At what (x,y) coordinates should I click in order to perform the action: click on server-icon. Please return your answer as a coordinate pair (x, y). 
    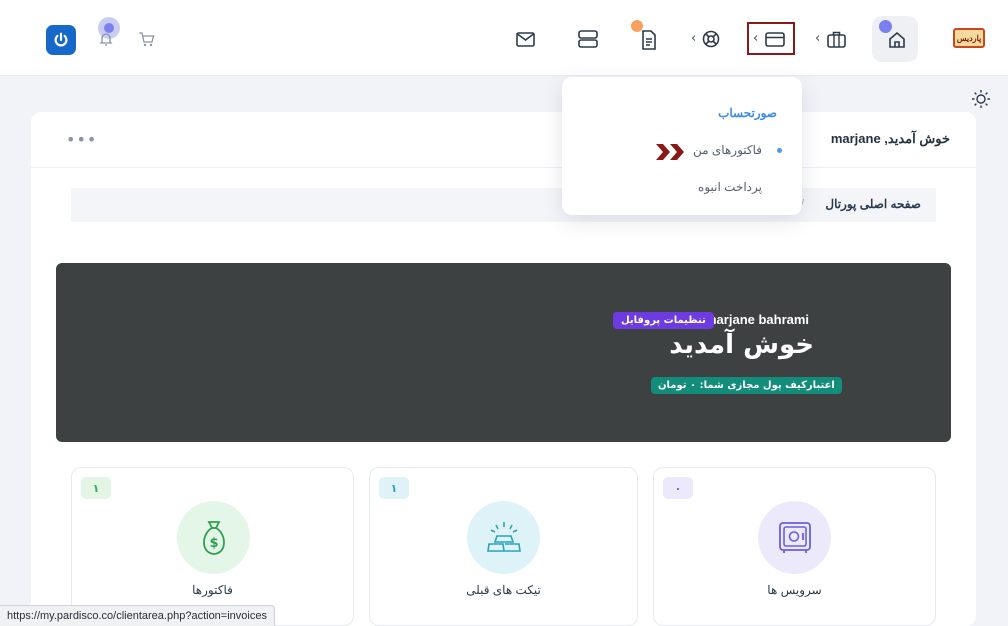
    Looking at the image, I should click on (588, 39).